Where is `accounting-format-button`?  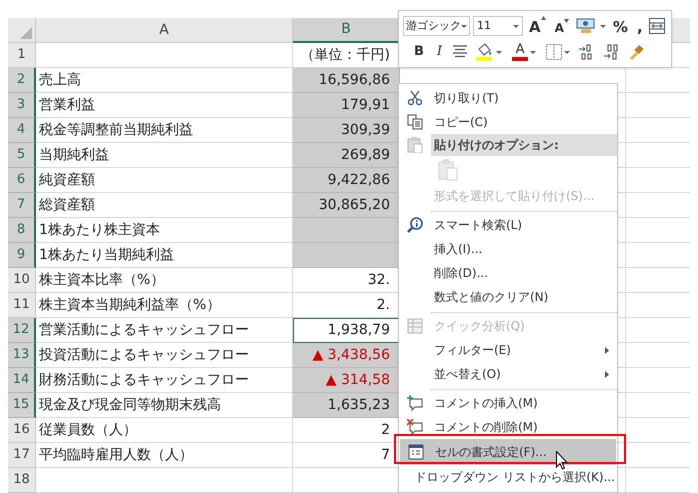 accounting-format-button is located at coordinates (590, 26).